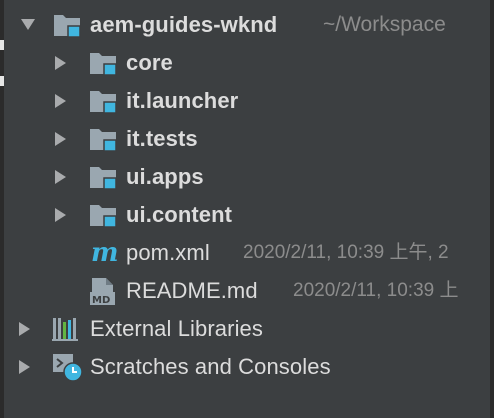 Image resolution: width=494 pixels, height=418 pixels. Describe the element at coordinates (346, 252) in the screenshot. I see `file-modified-time: 2020/2/11, 10:39 上午, 2` at that location.